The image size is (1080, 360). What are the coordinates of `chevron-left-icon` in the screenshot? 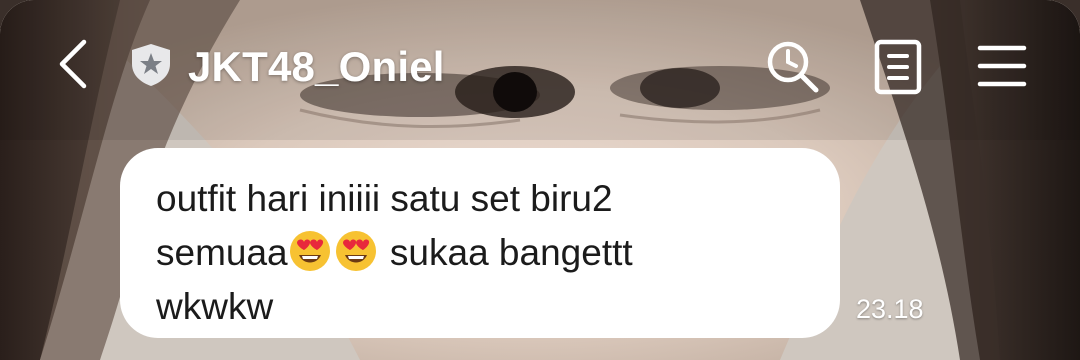 It's located at (72, 64).